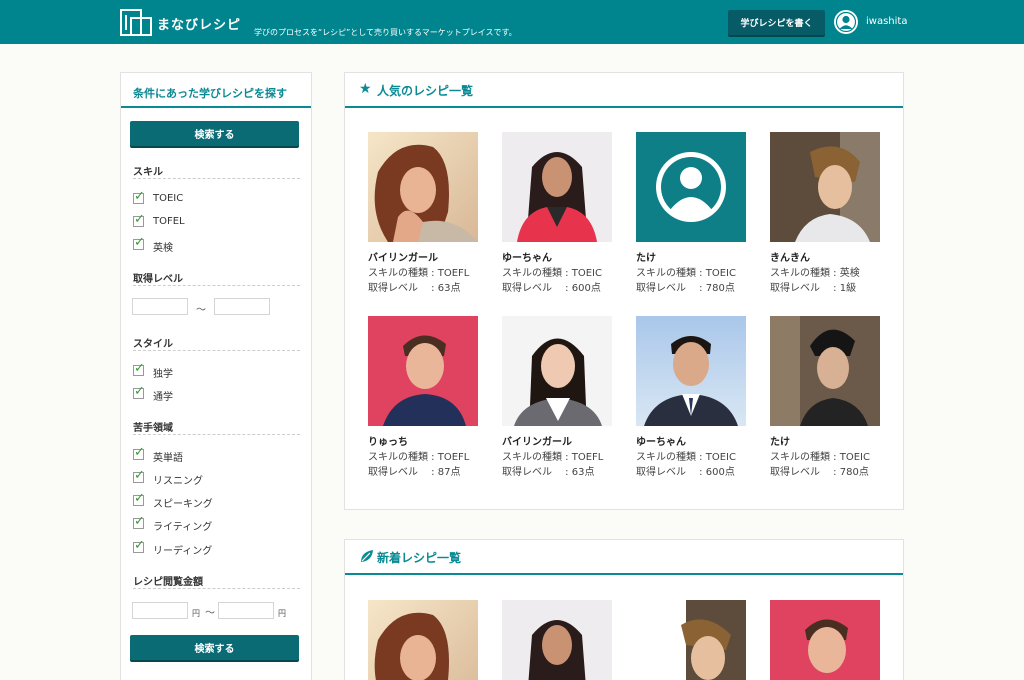  Describe the element at coordinates (790, 256) in the screenshot. I see `card-name: きんきん` at that location.